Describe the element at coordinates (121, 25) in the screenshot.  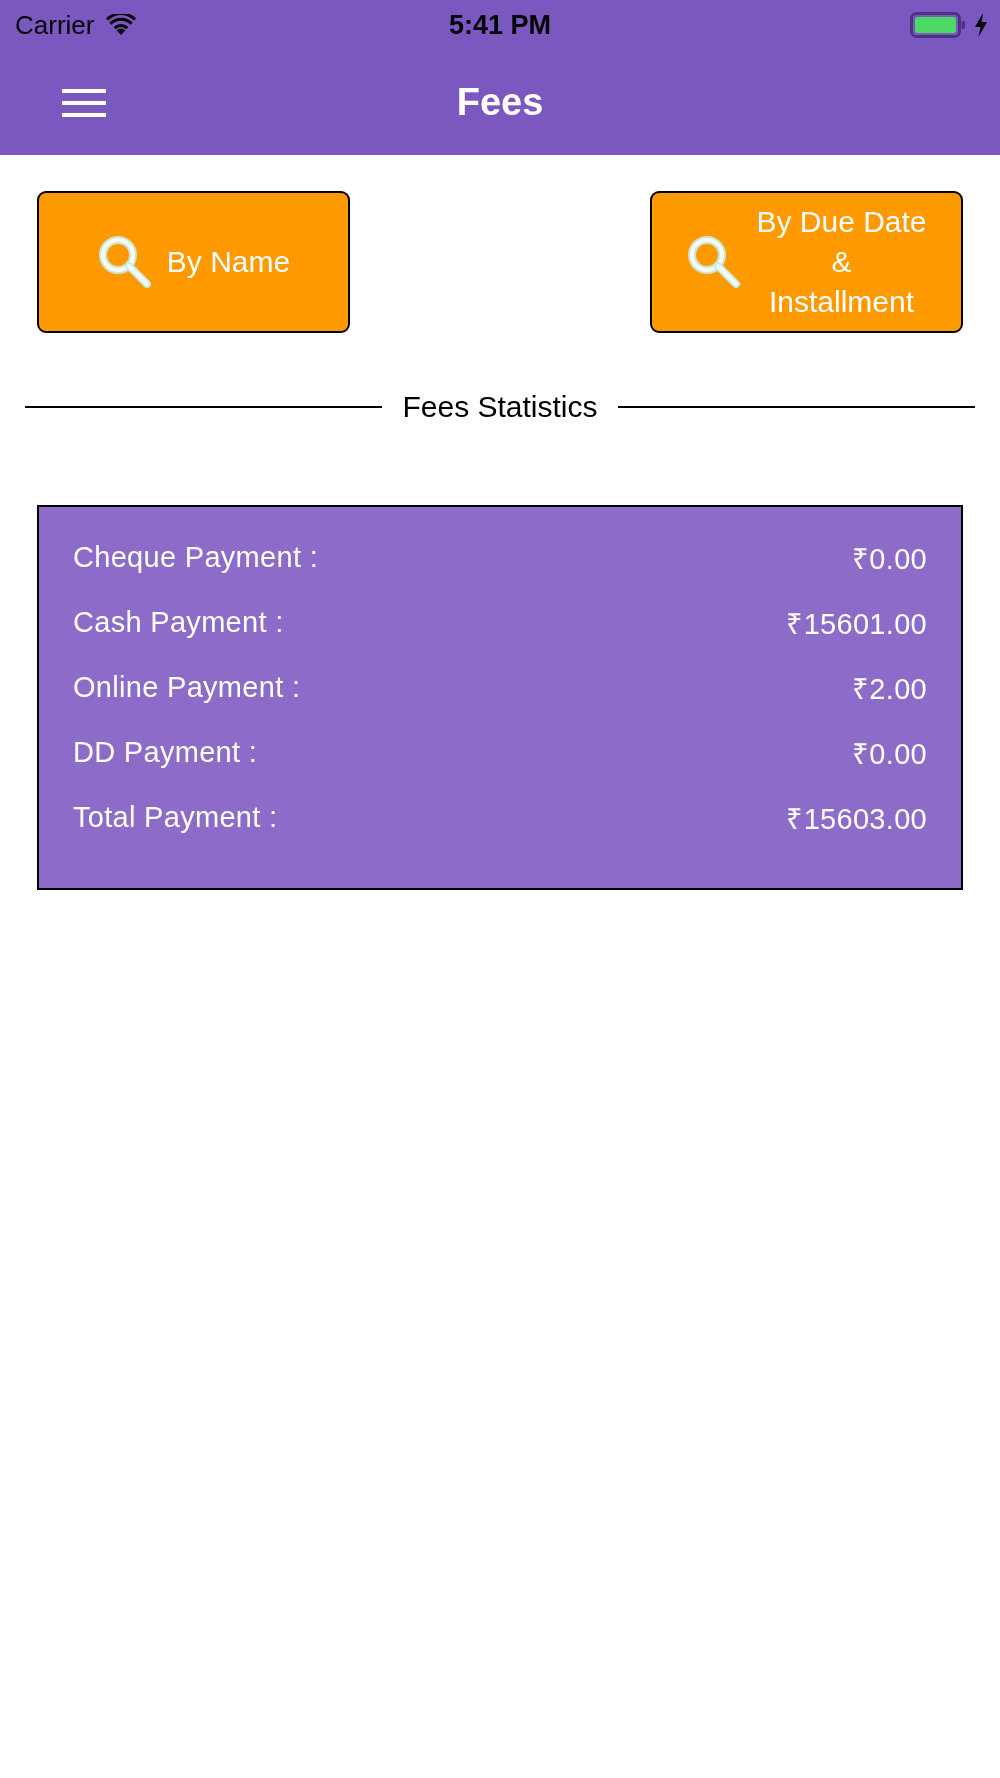
I see `wifi-icon` at that location.